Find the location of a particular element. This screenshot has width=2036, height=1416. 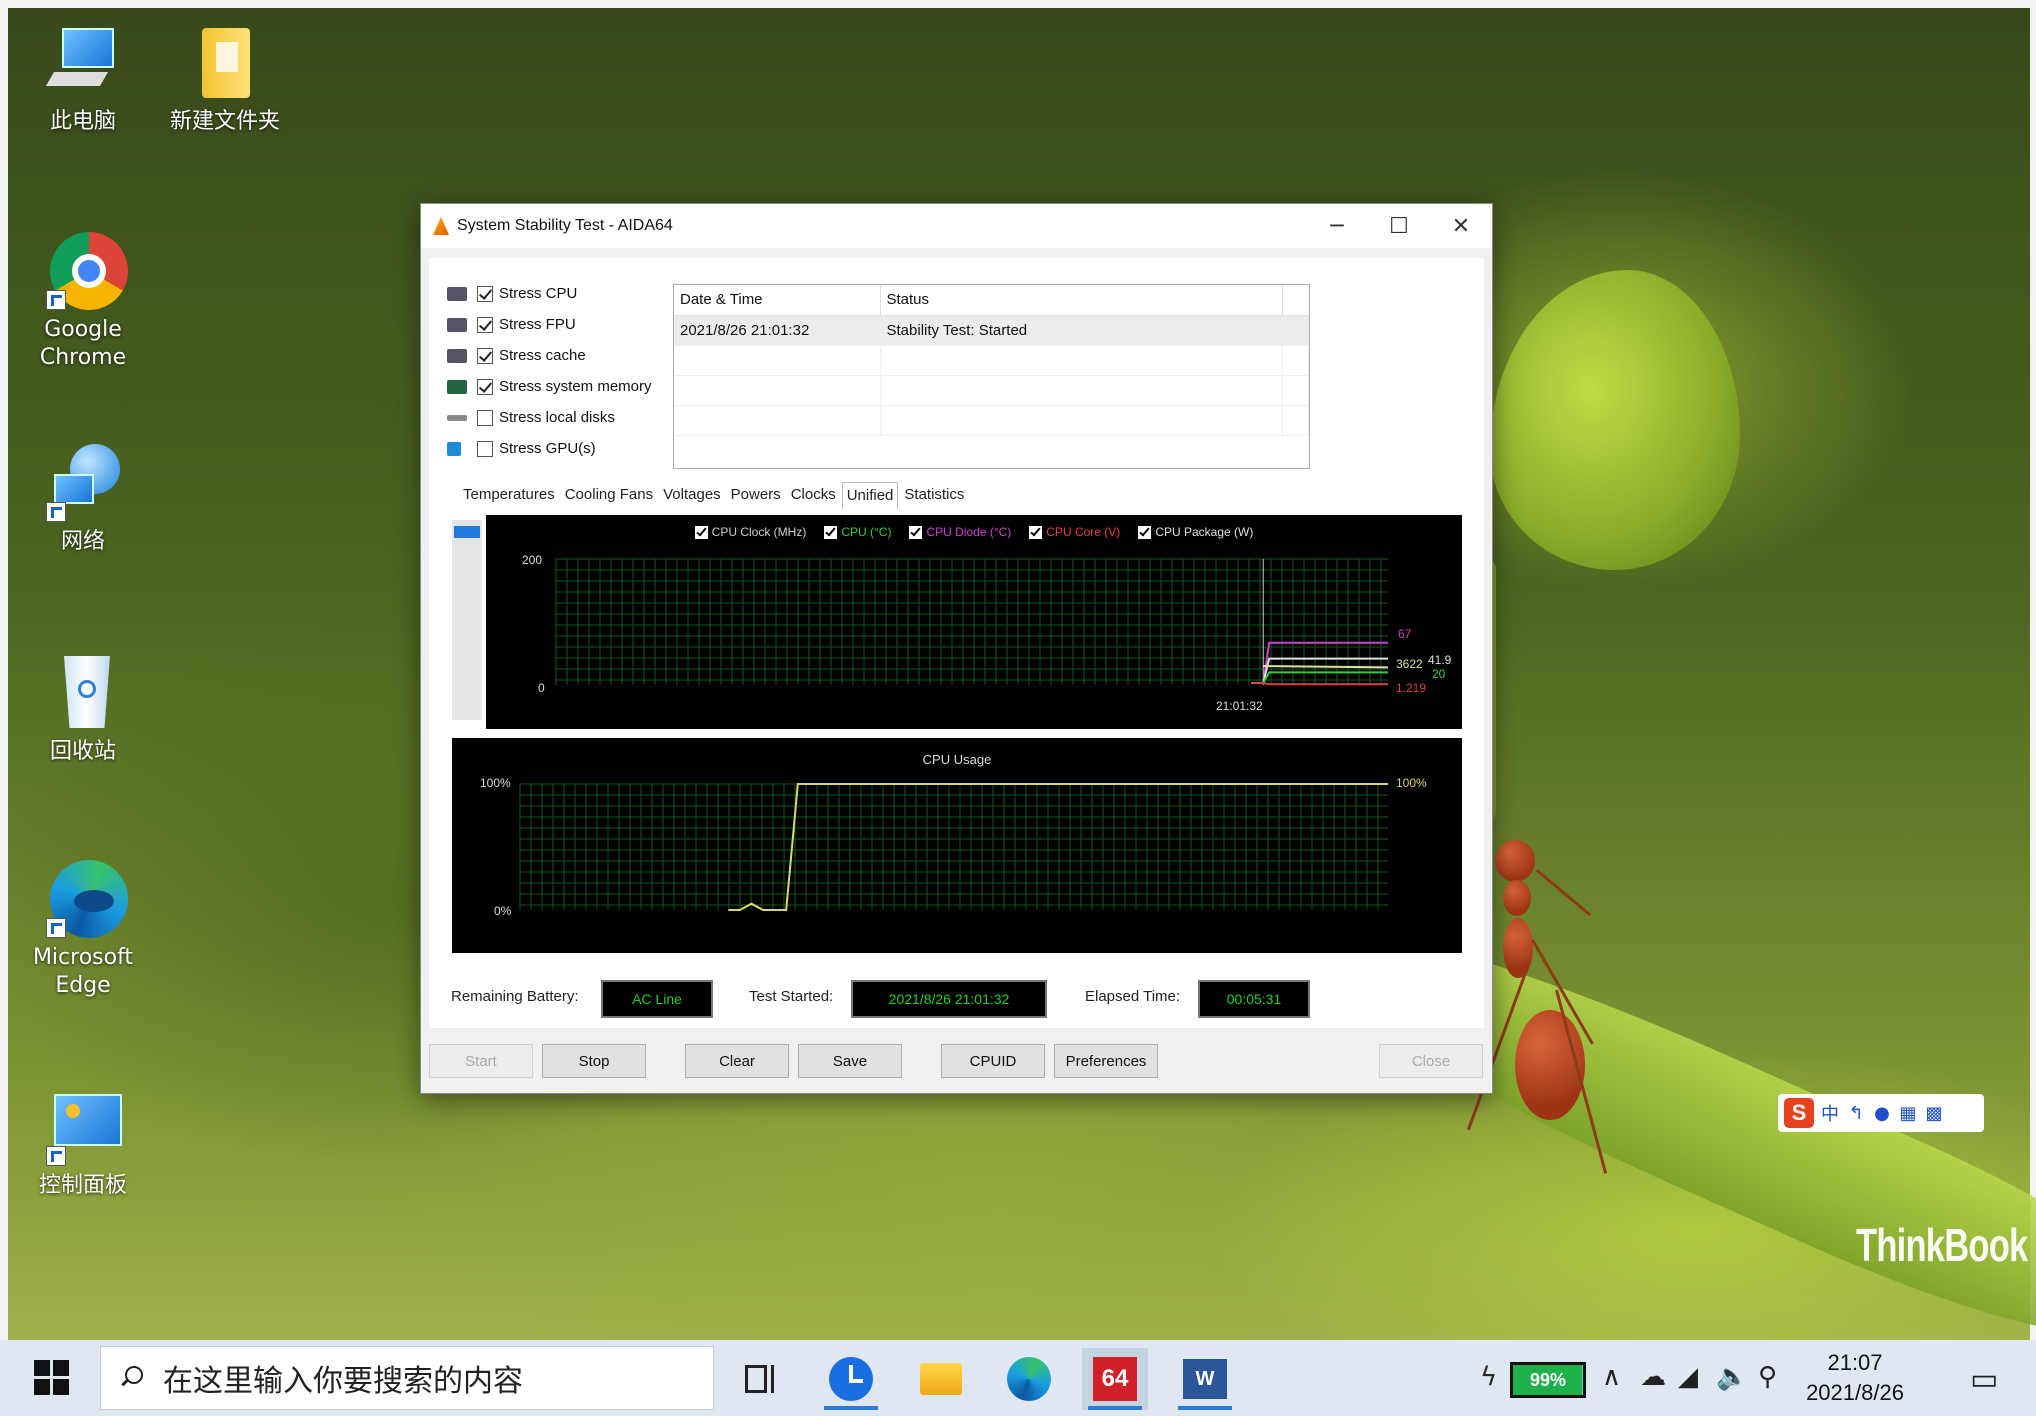

stress-gpu-checkbox is located at coordinates (485, 448).